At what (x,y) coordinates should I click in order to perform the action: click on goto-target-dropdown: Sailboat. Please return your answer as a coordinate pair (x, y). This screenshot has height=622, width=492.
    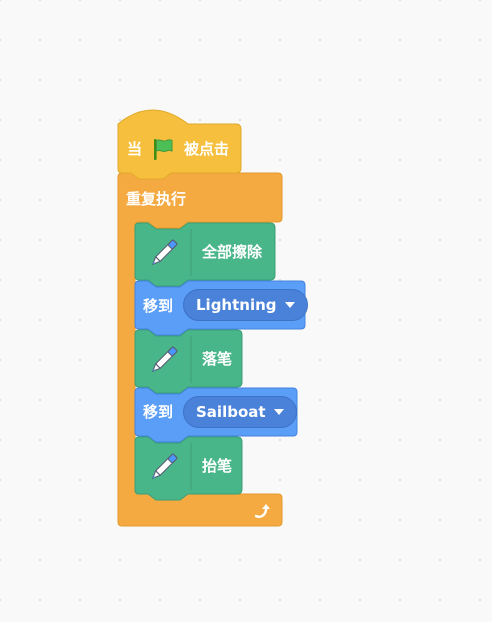
    Looking at the image, I should click on (240, 412).